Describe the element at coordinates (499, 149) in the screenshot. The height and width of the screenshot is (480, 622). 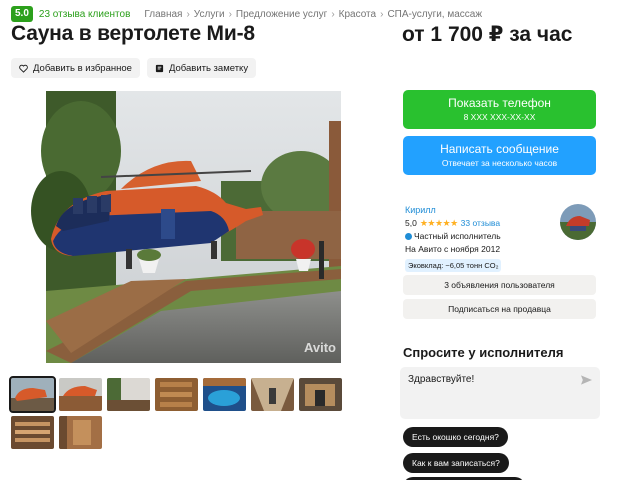
I see `write-message-label: Написать сообщение` at that location.